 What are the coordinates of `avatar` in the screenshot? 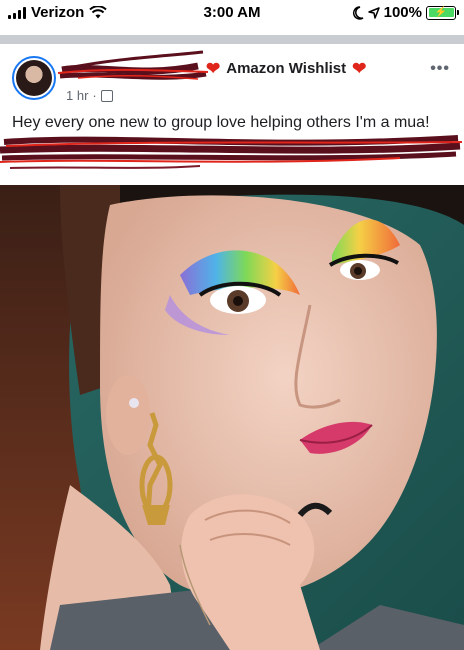 It's located at (34, 78).